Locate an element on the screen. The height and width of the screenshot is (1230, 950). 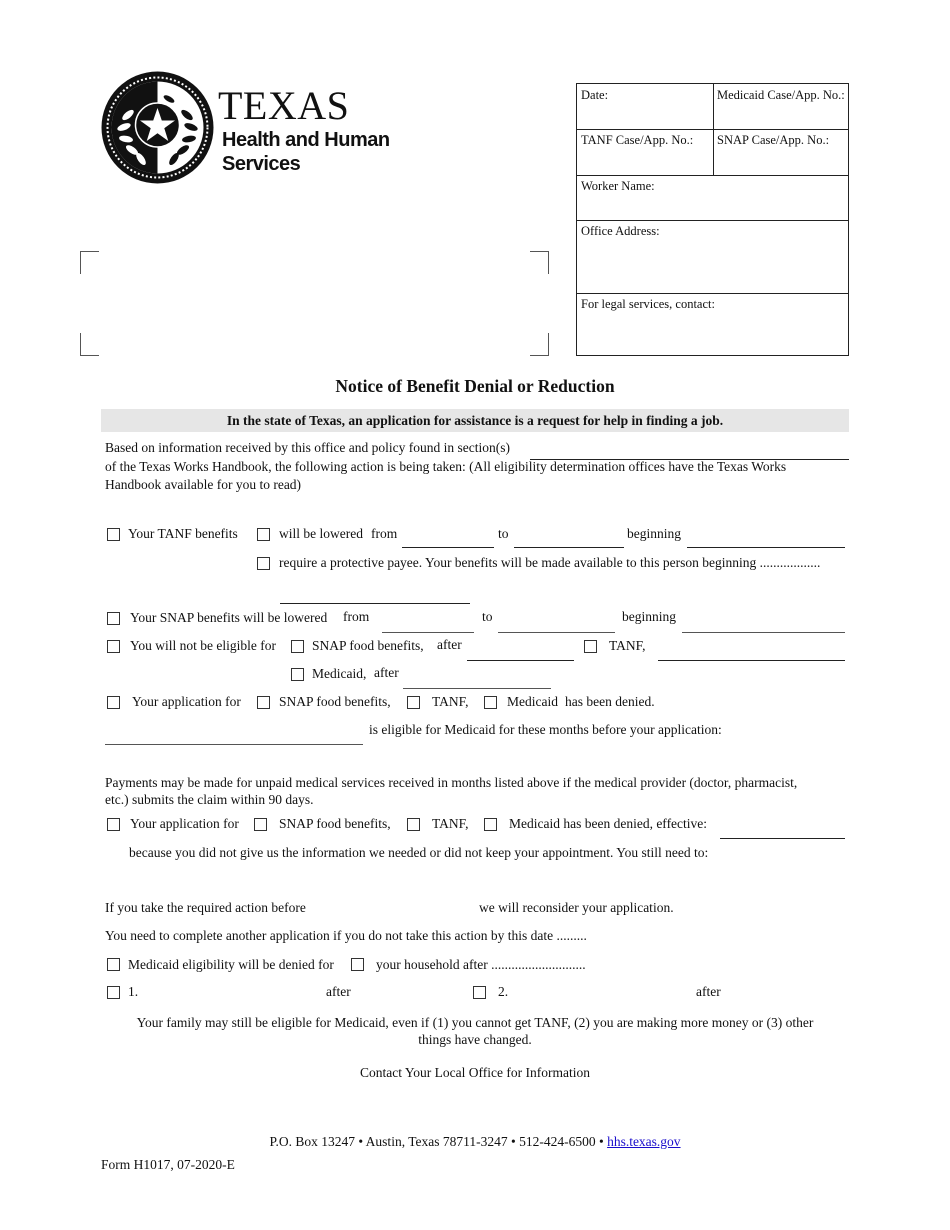
not-eligible-medicaid-checkbox is located at coordinates (297, 674).